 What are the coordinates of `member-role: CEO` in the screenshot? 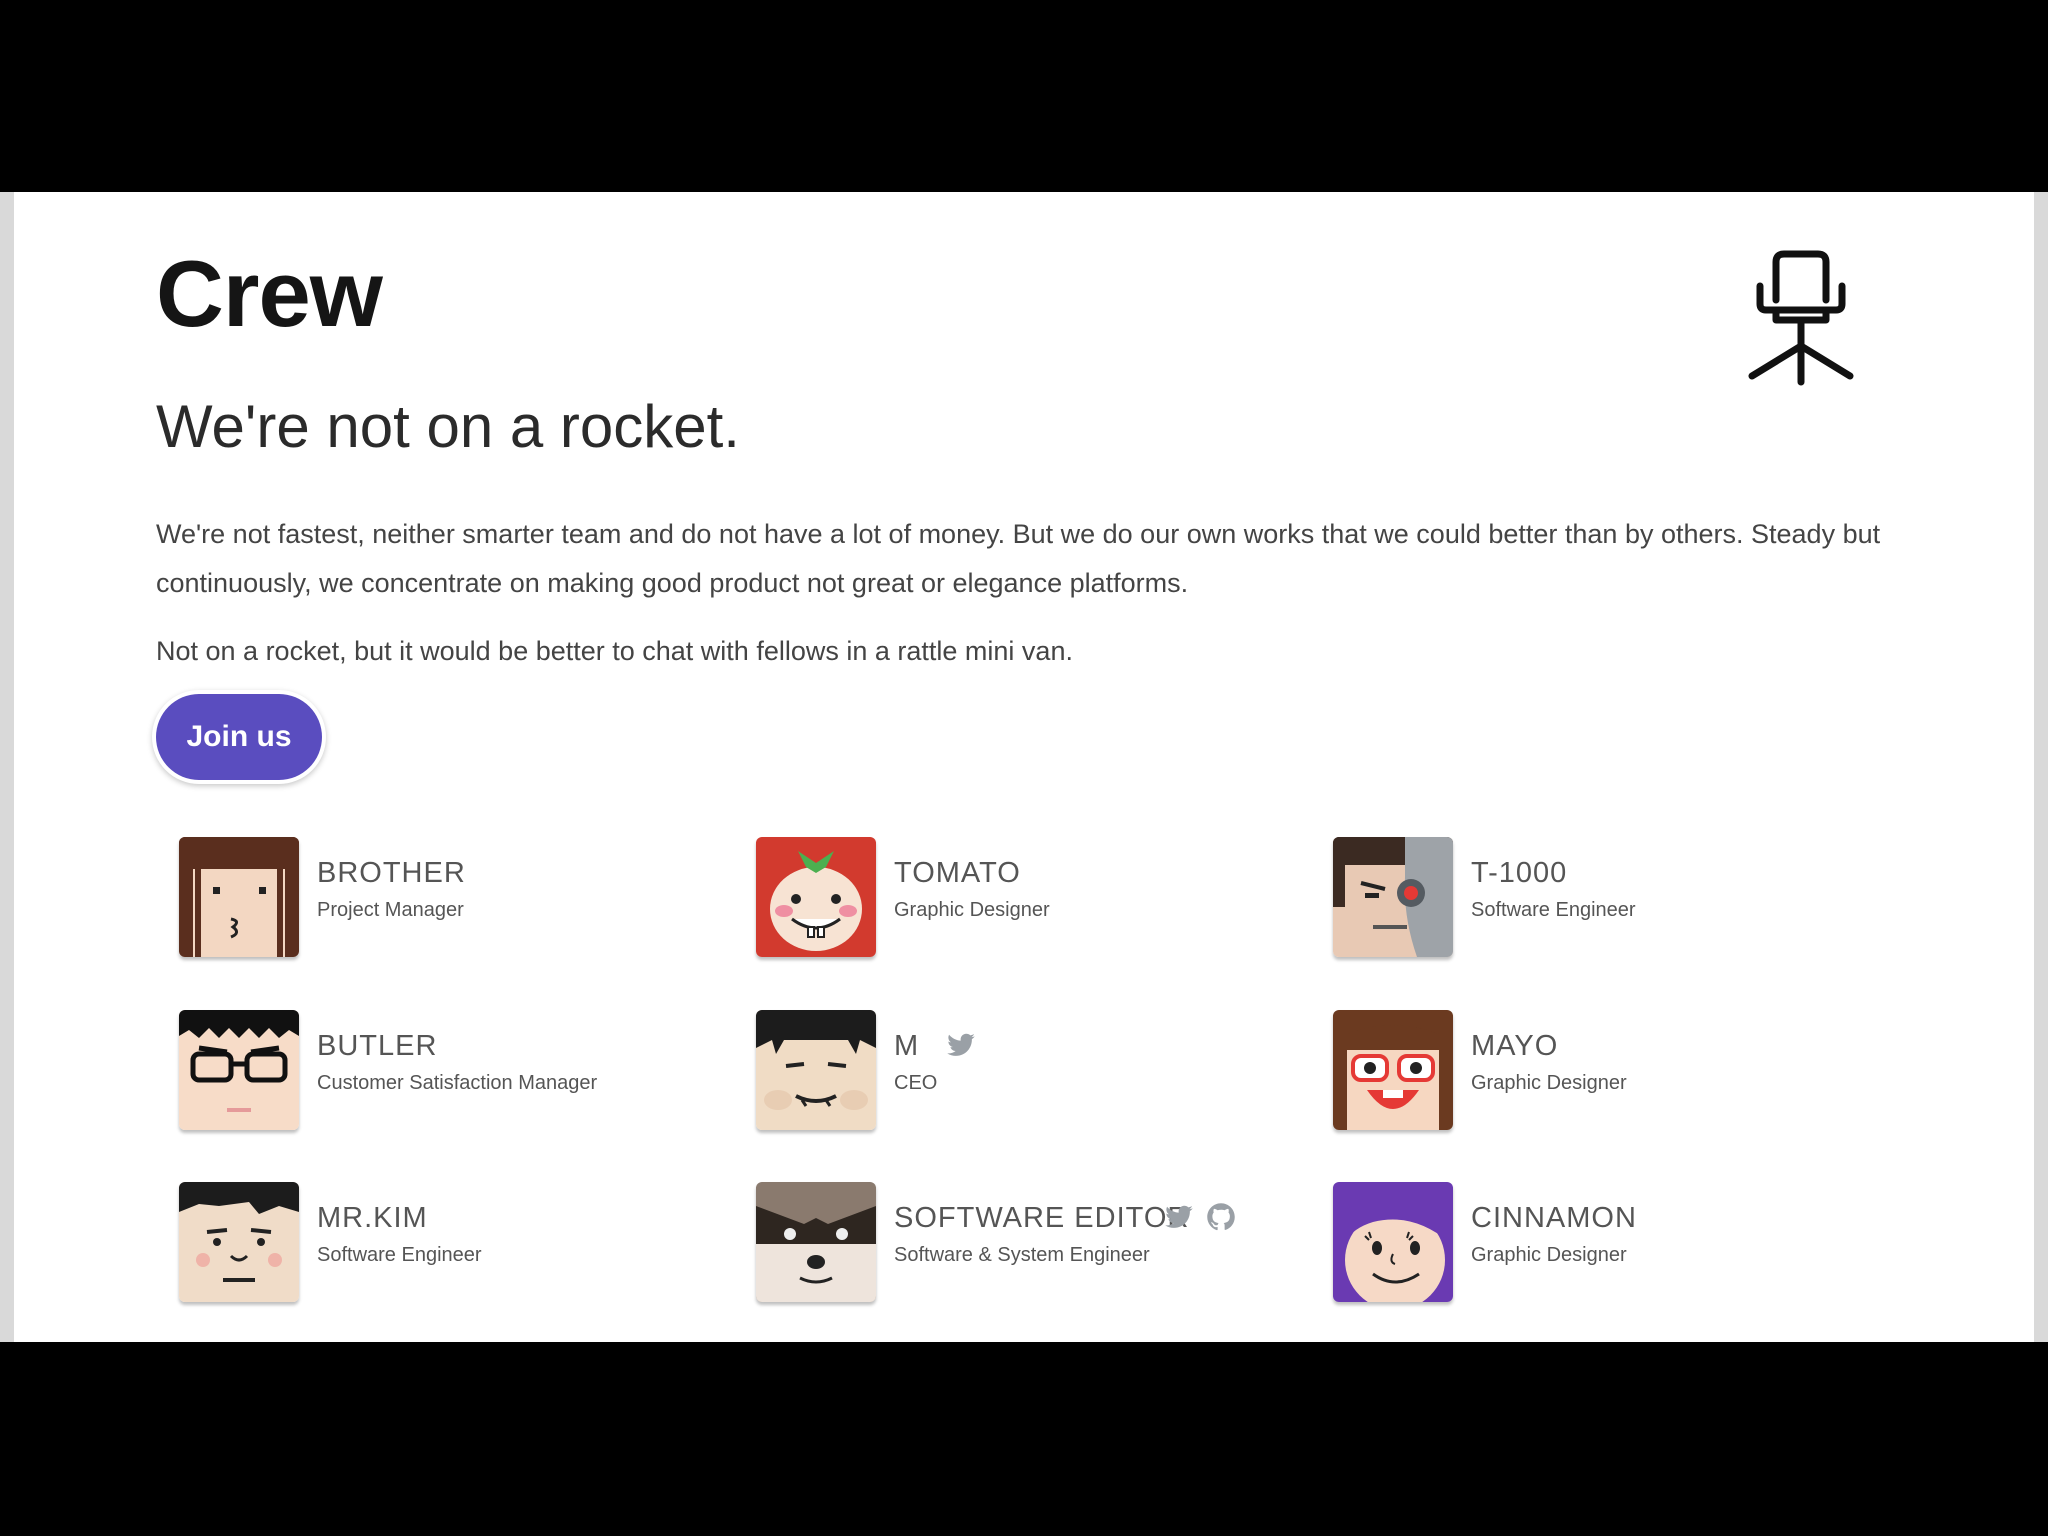 It's located at (916, 1083).